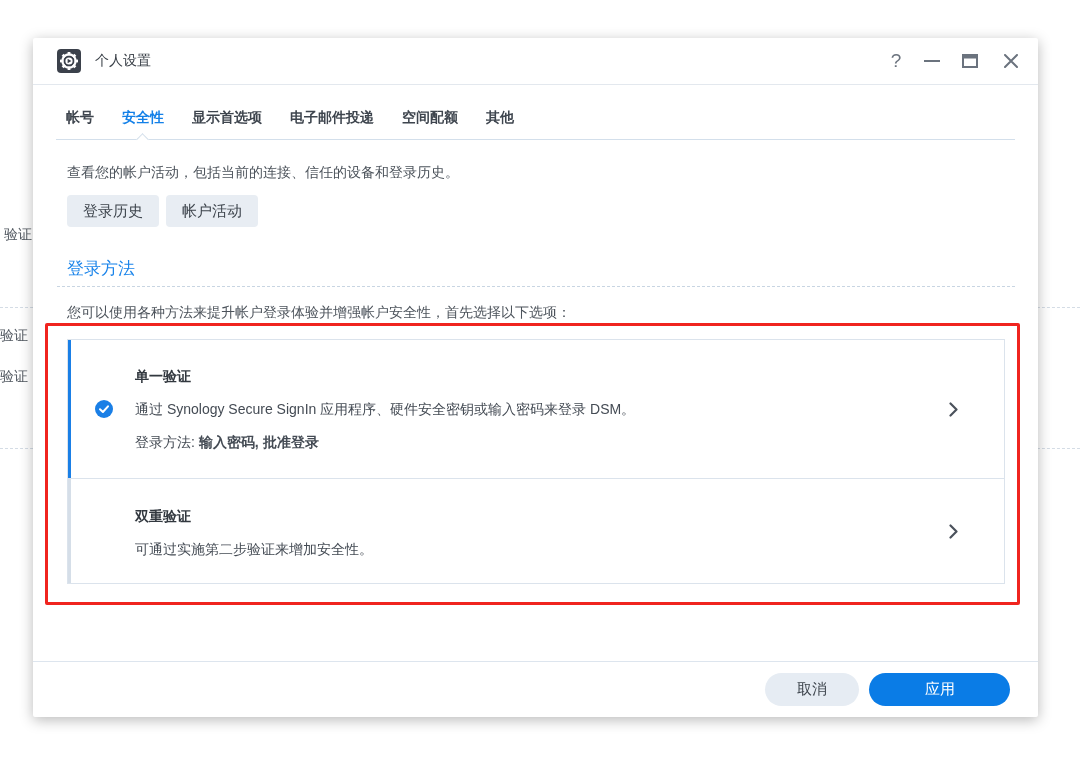  Describe the element at coordinates (263, 172) in the screenshot. I see `description-text: 查看您的帐户活动，包括当前的连接、信任的设备和登录历史。` at that location.